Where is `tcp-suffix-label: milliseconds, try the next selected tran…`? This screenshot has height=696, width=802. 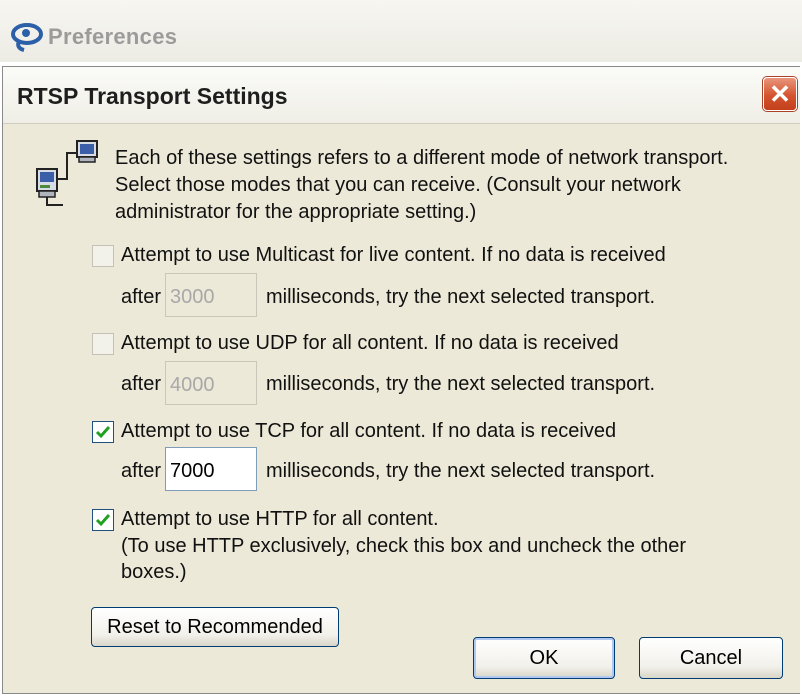
tcp-suffix-label: milliseconds, try the next selected tran… is located at coordinates (461, 471).